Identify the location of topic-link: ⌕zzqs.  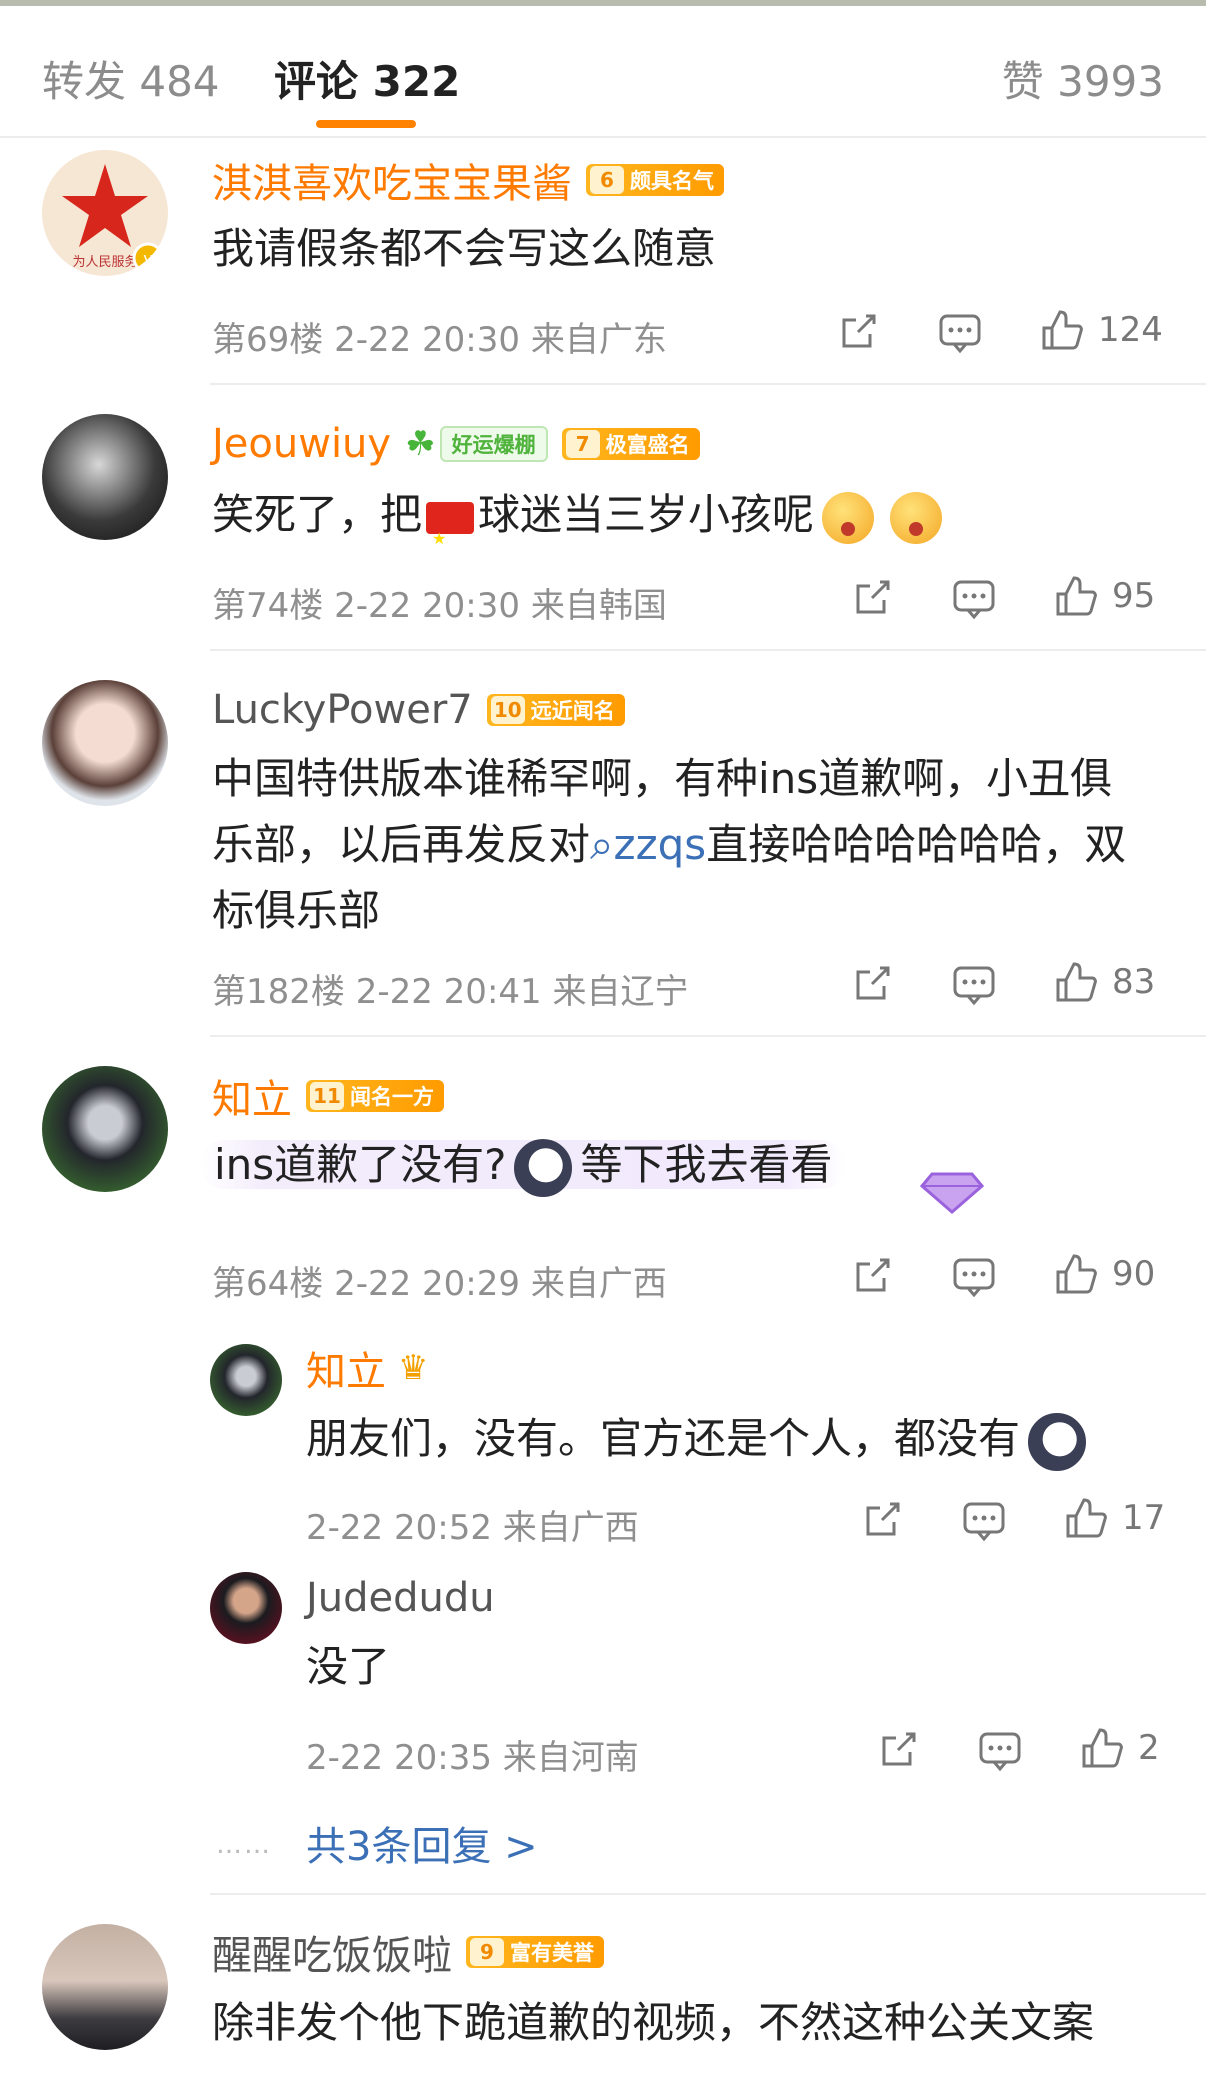
(648, 844).